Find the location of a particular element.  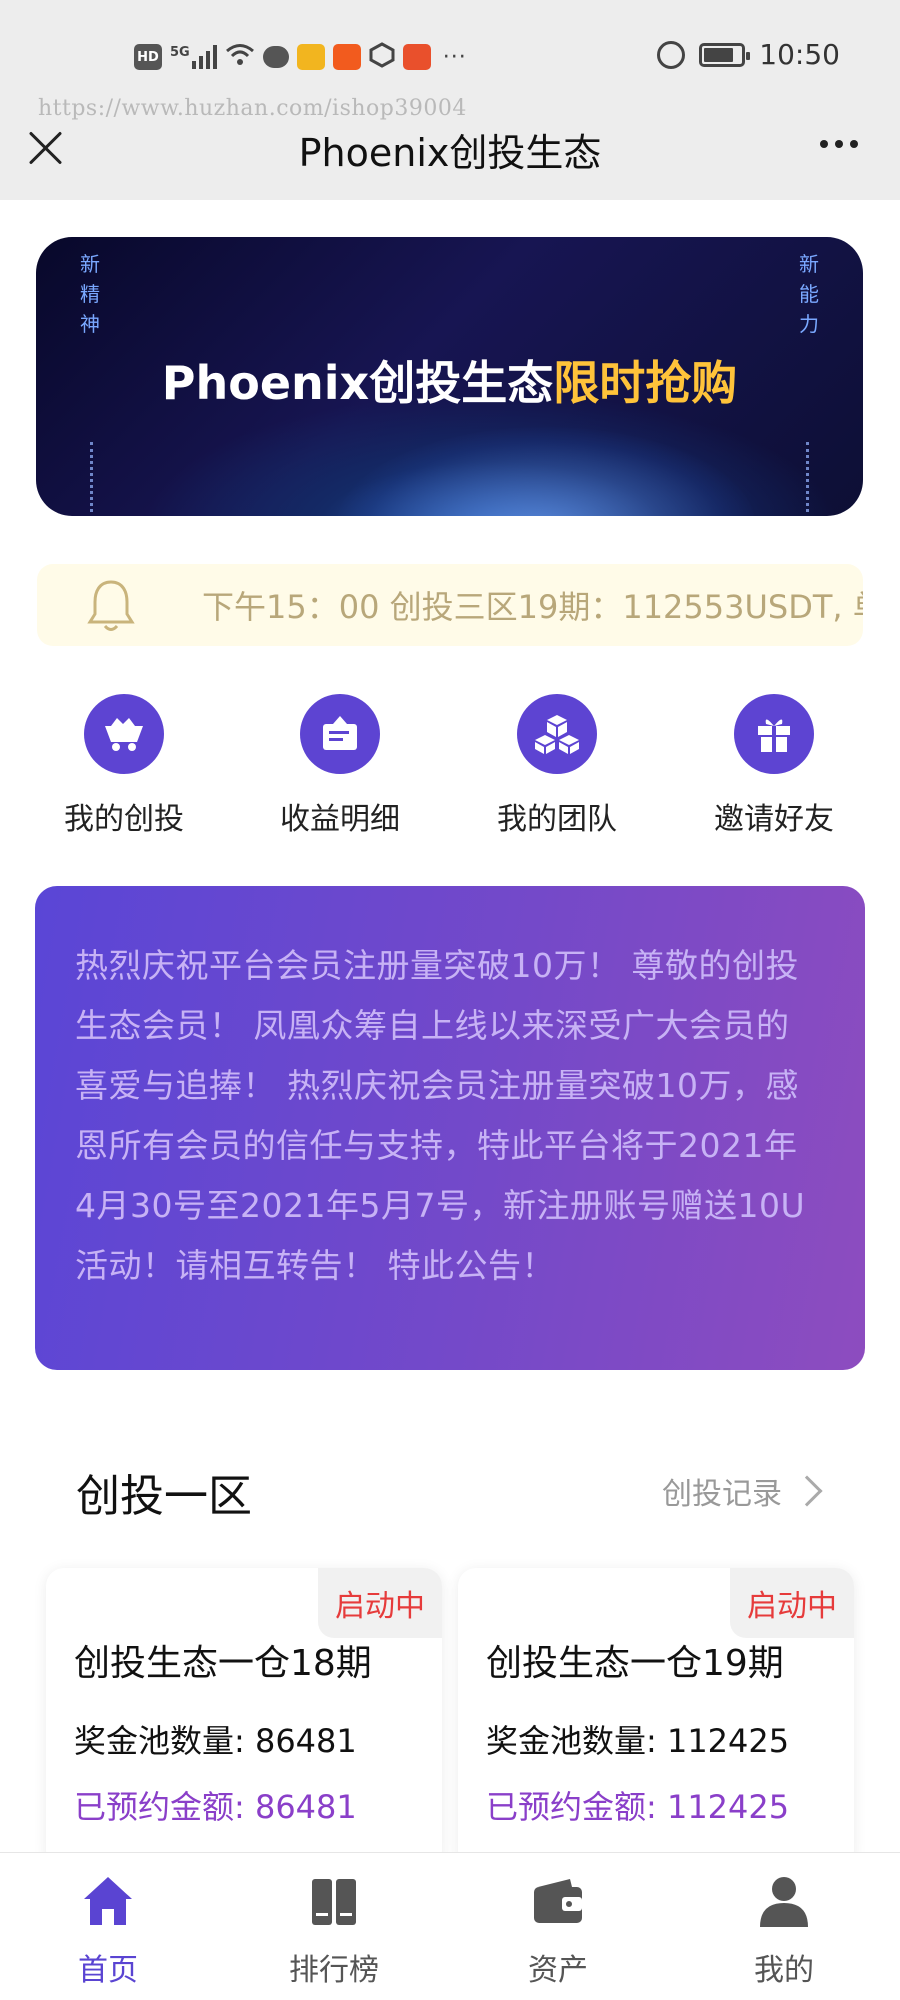

status-right: 10:50 is located at coordinates (748, 54).